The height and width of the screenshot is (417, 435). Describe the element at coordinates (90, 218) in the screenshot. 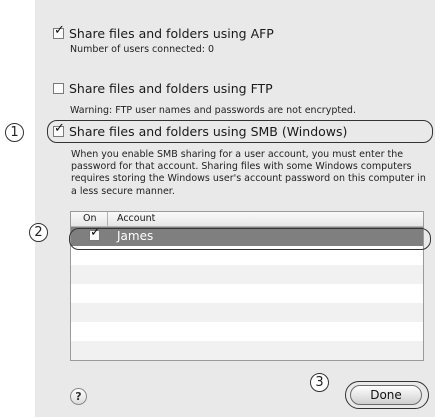

I see `column-header-on: On` at that location.